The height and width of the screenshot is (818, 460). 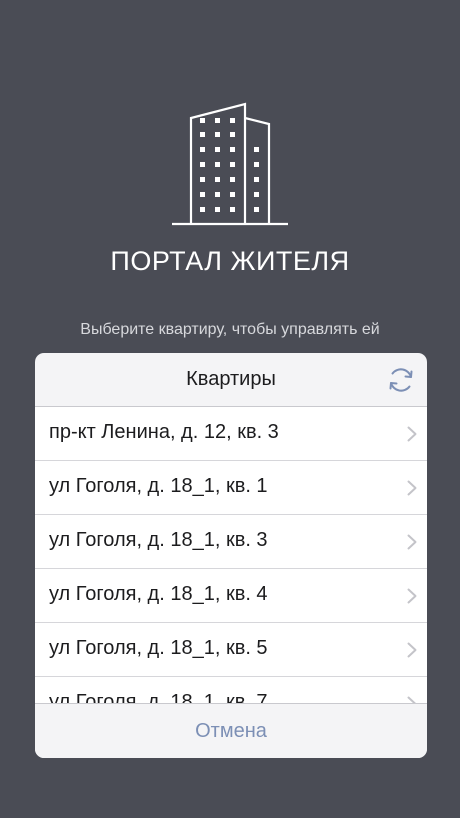 I want to click on instruction-text: Выберите квартиру, чтобы управлять ей, so click(x=230, y=329).